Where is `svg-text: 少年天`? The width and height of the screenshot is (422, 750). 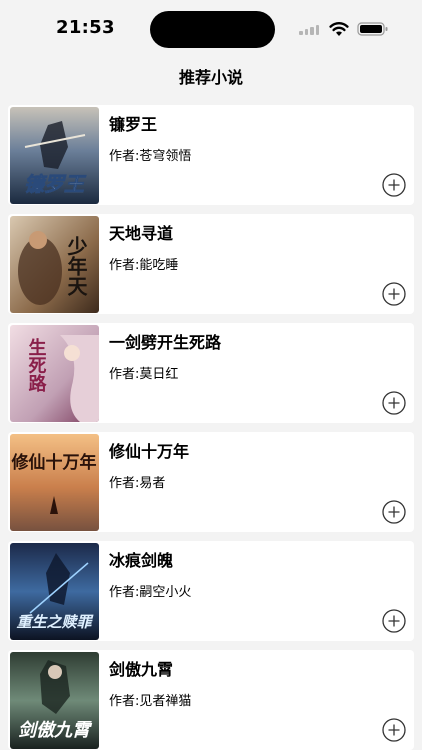
svg-text: 少年天 is located at coordinates (76, 266).